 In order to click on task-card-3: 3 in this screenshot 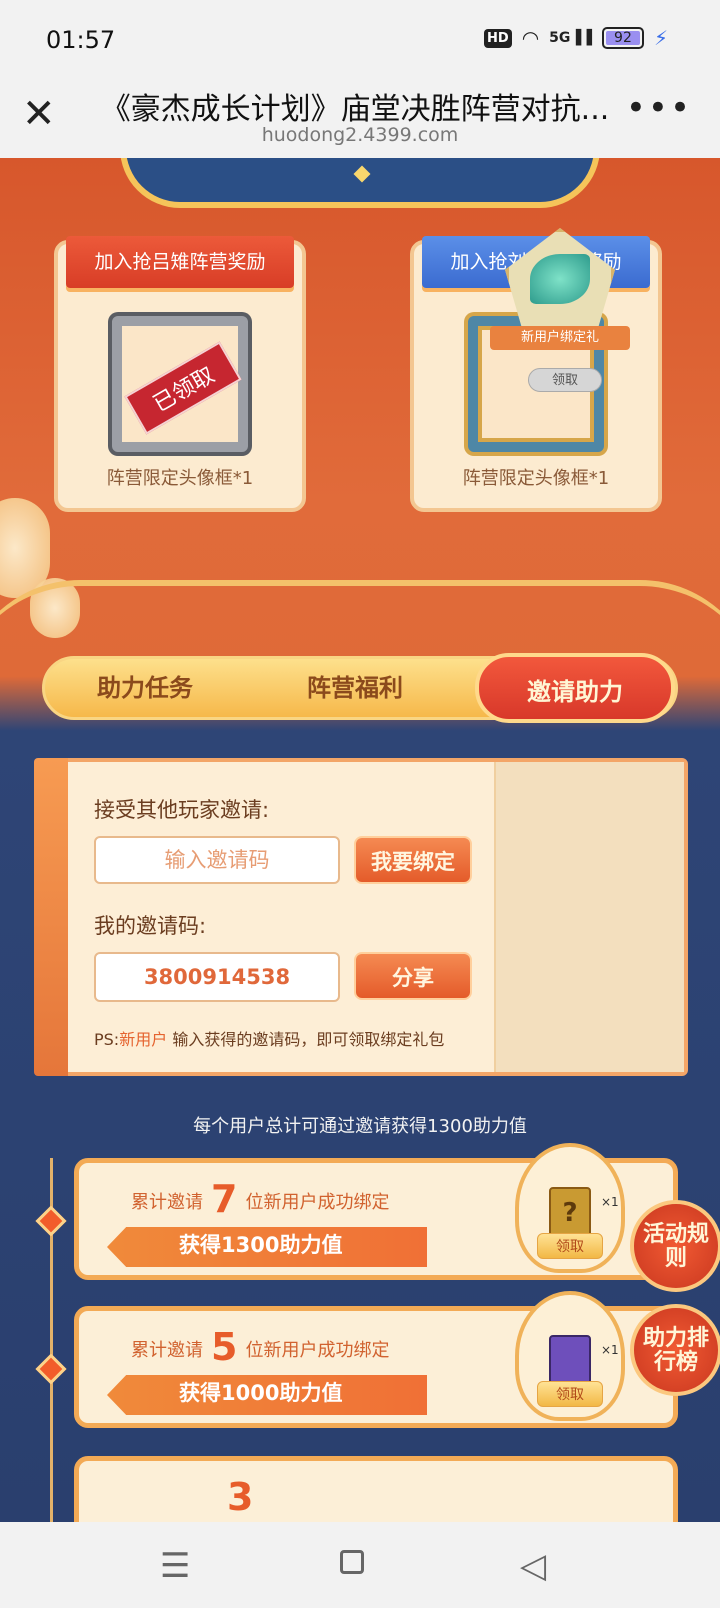, I will do `click(376, 1489)`.